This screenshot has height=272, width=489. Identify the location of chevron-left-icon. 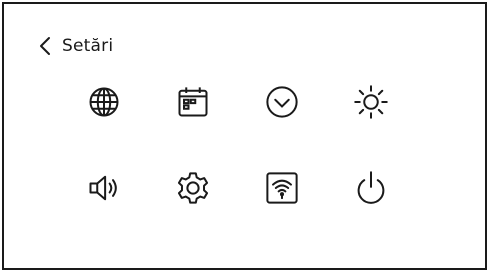
(45, 46).